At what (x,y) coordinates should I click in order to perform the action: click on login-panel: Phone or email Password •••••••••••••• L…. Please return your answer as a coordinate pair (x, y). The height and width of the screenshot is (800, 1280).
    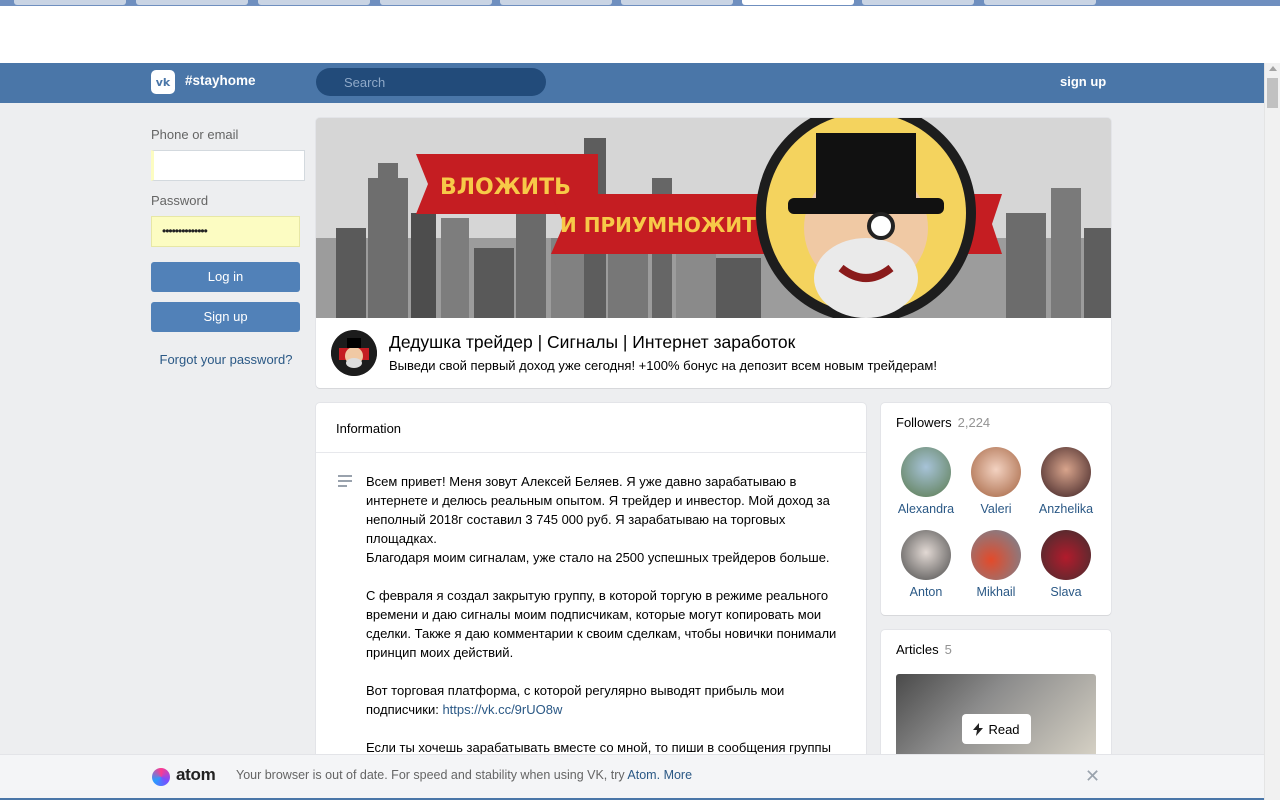
    Looking at the image, I should click on (228, 247).